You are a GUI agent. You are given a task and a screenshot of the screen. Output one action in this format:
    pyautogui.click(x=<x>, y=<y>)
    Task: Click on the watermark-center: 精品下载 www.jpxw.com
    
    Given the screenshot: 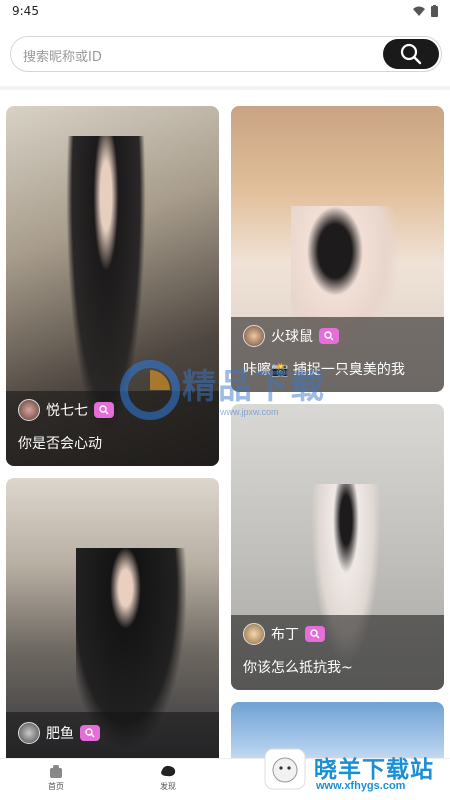 What is the action you would take?
    pyautogui.click(x=240, y=390)
    